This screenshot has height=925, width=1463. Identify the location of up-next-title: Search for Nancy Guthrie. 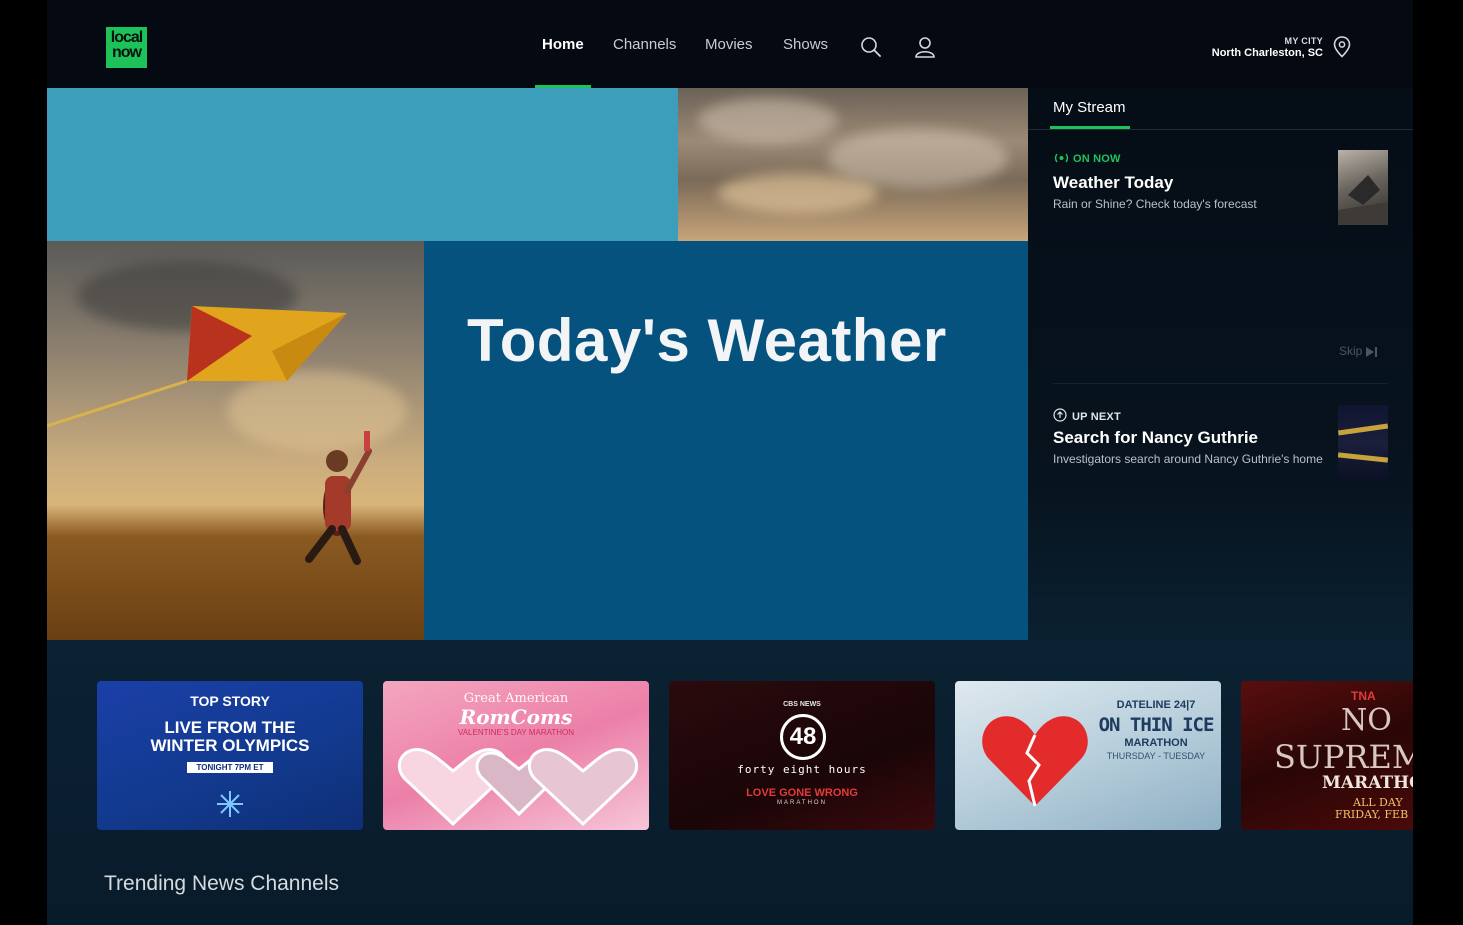
(1156, 437).